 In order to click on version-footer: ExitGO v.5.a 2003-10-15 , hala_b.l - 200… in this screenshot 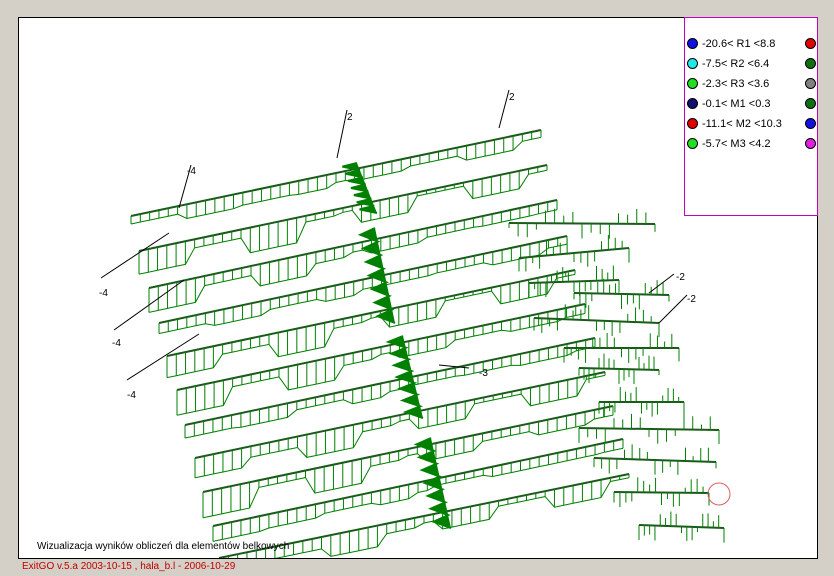, I will do `click(129, 566)`.